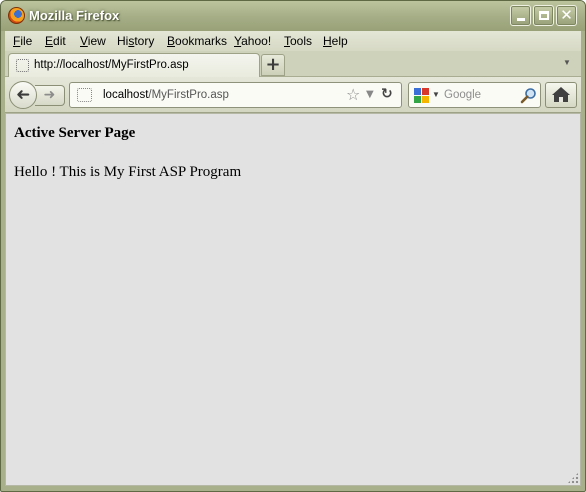 The image size is (586, 492). I want to click on close-button: ✕, so click(566, 15).